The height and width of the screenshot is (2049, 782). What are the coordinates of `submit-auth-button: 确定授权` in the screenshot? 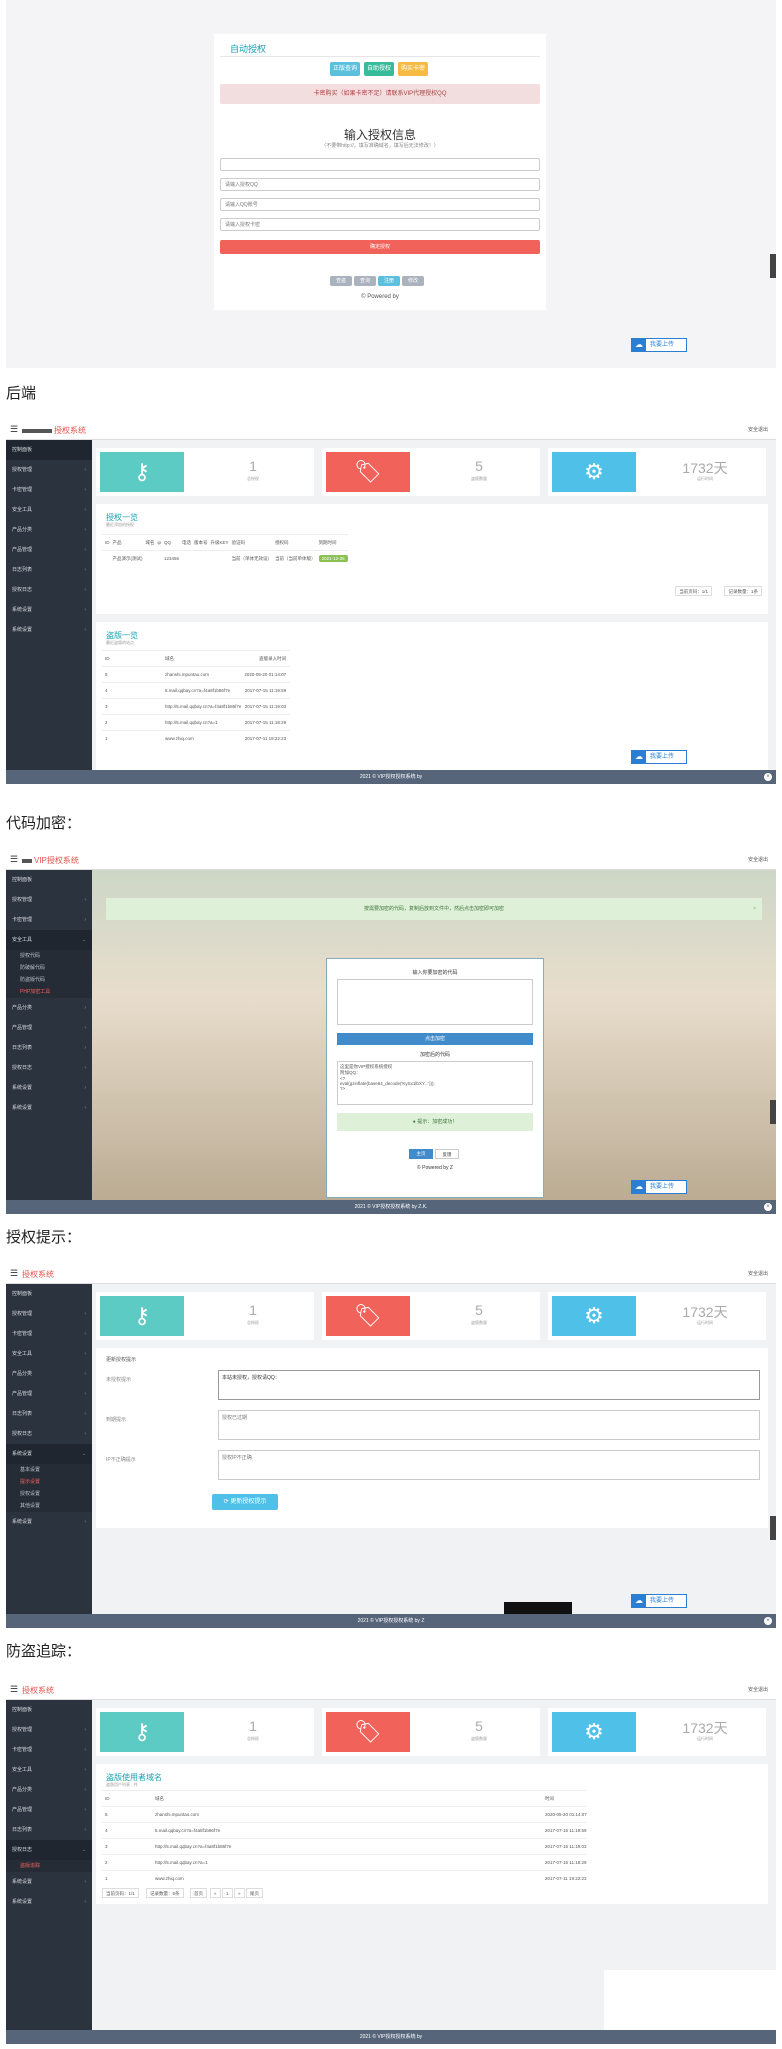 It's located at (380, 247).